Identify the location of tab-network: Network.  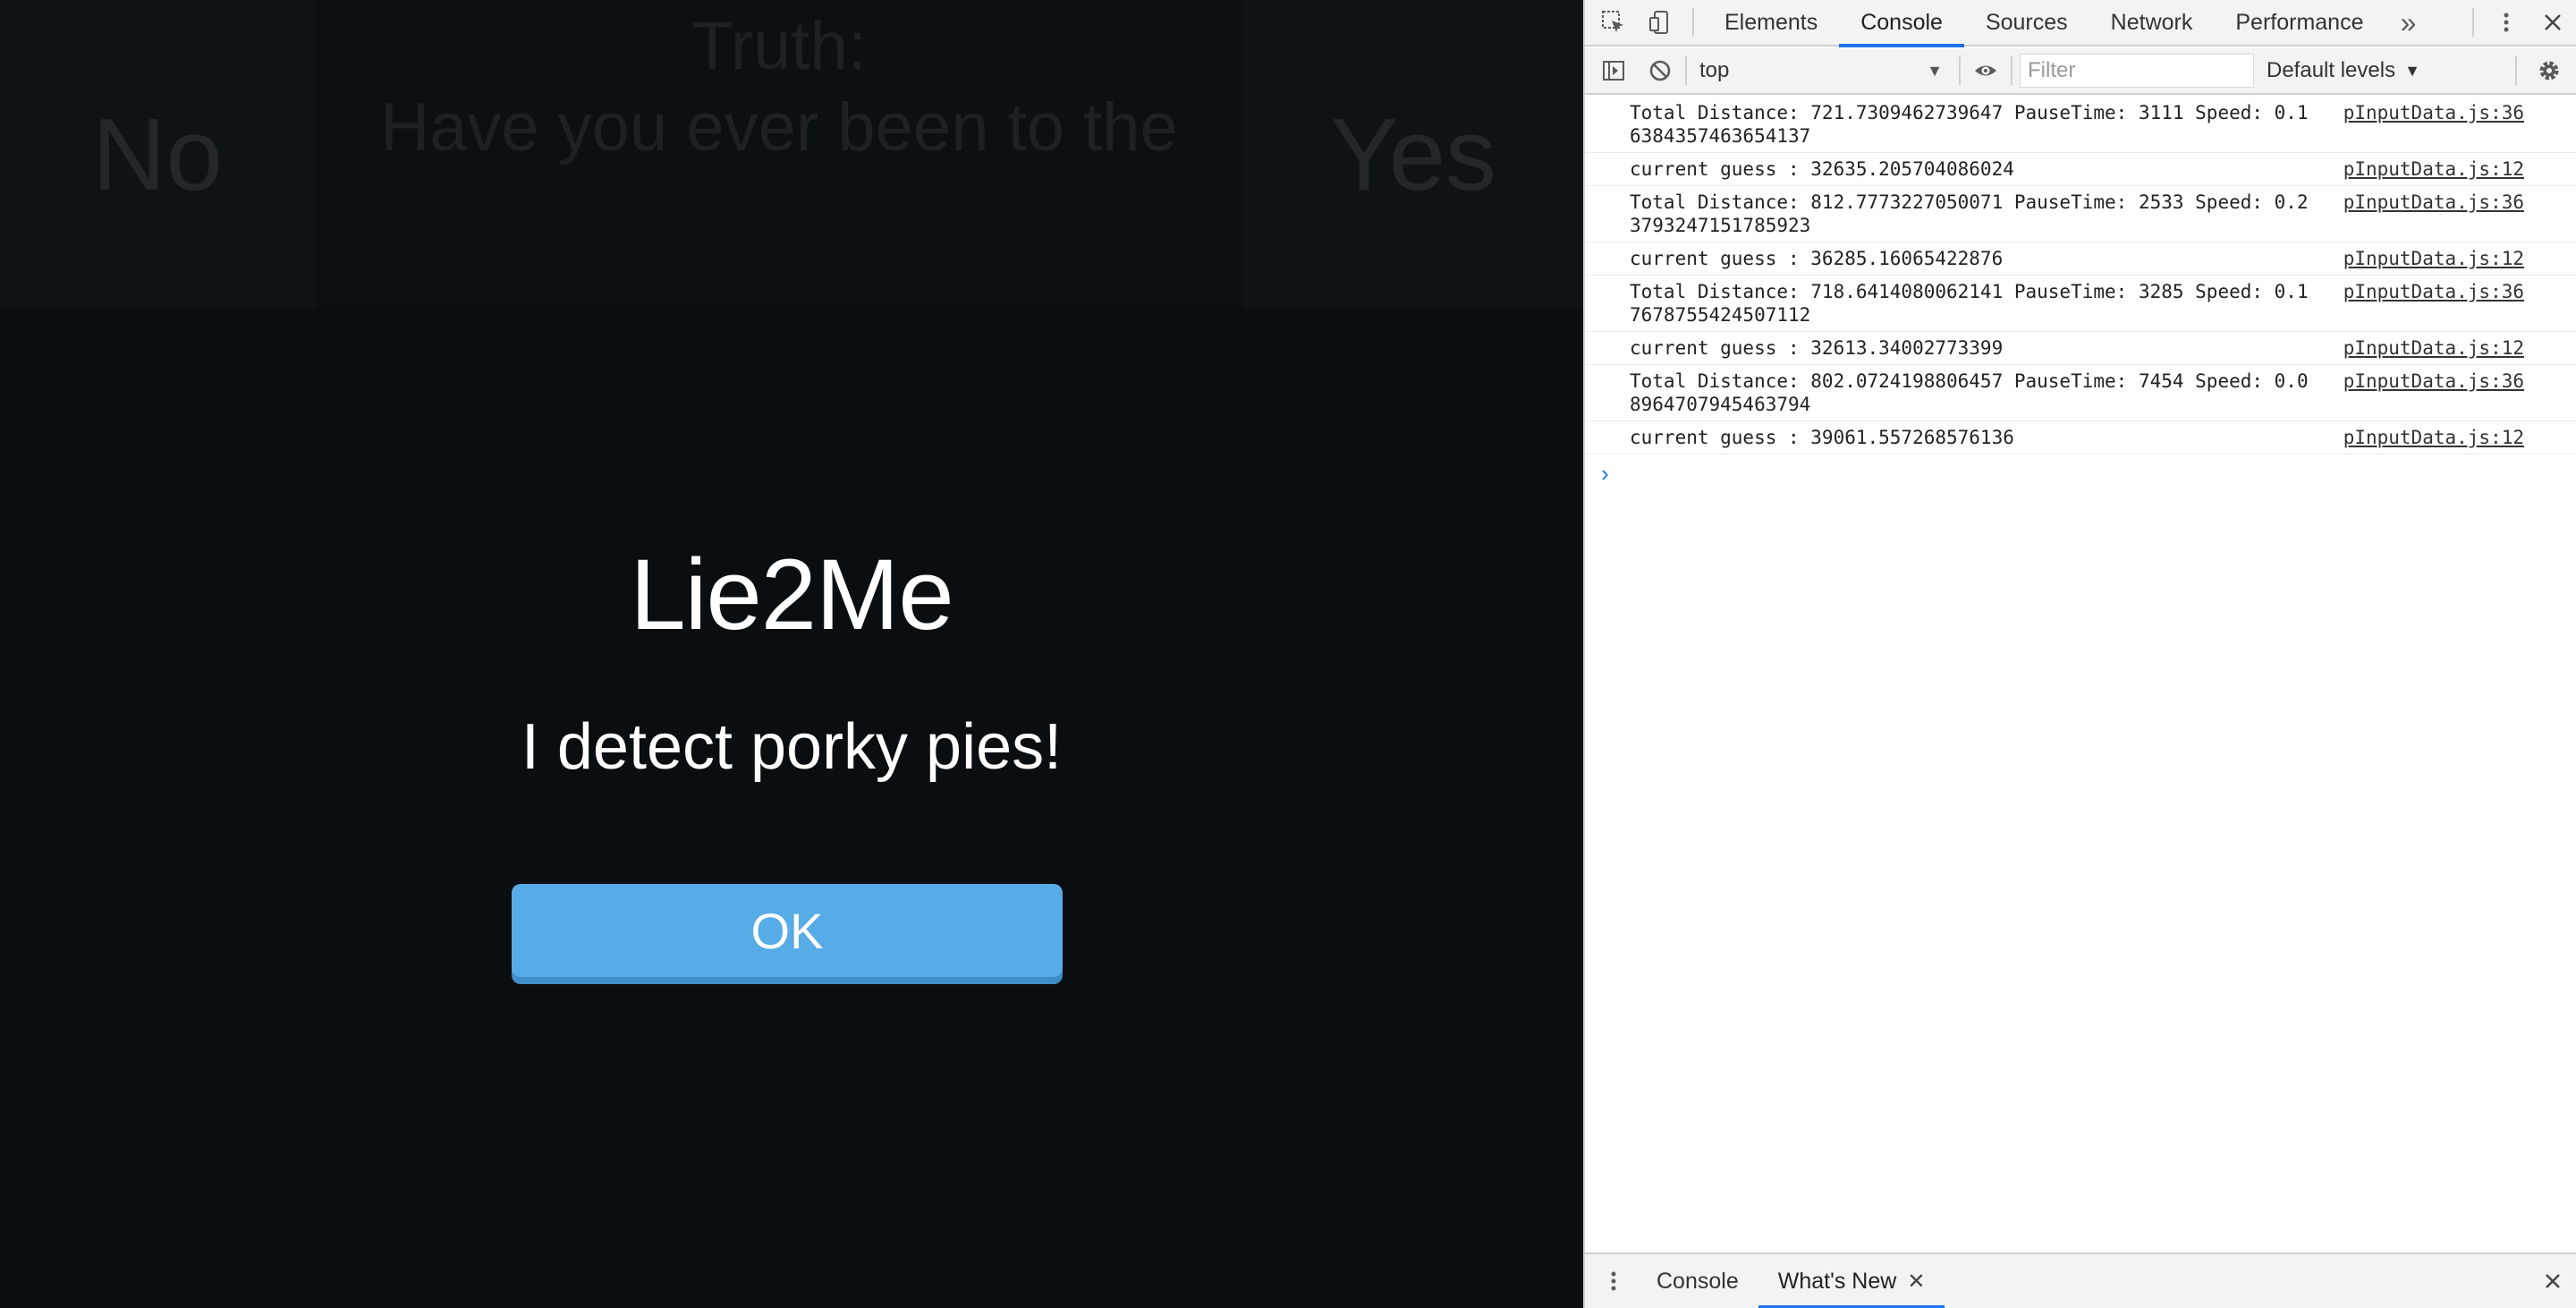
(2152, 23).